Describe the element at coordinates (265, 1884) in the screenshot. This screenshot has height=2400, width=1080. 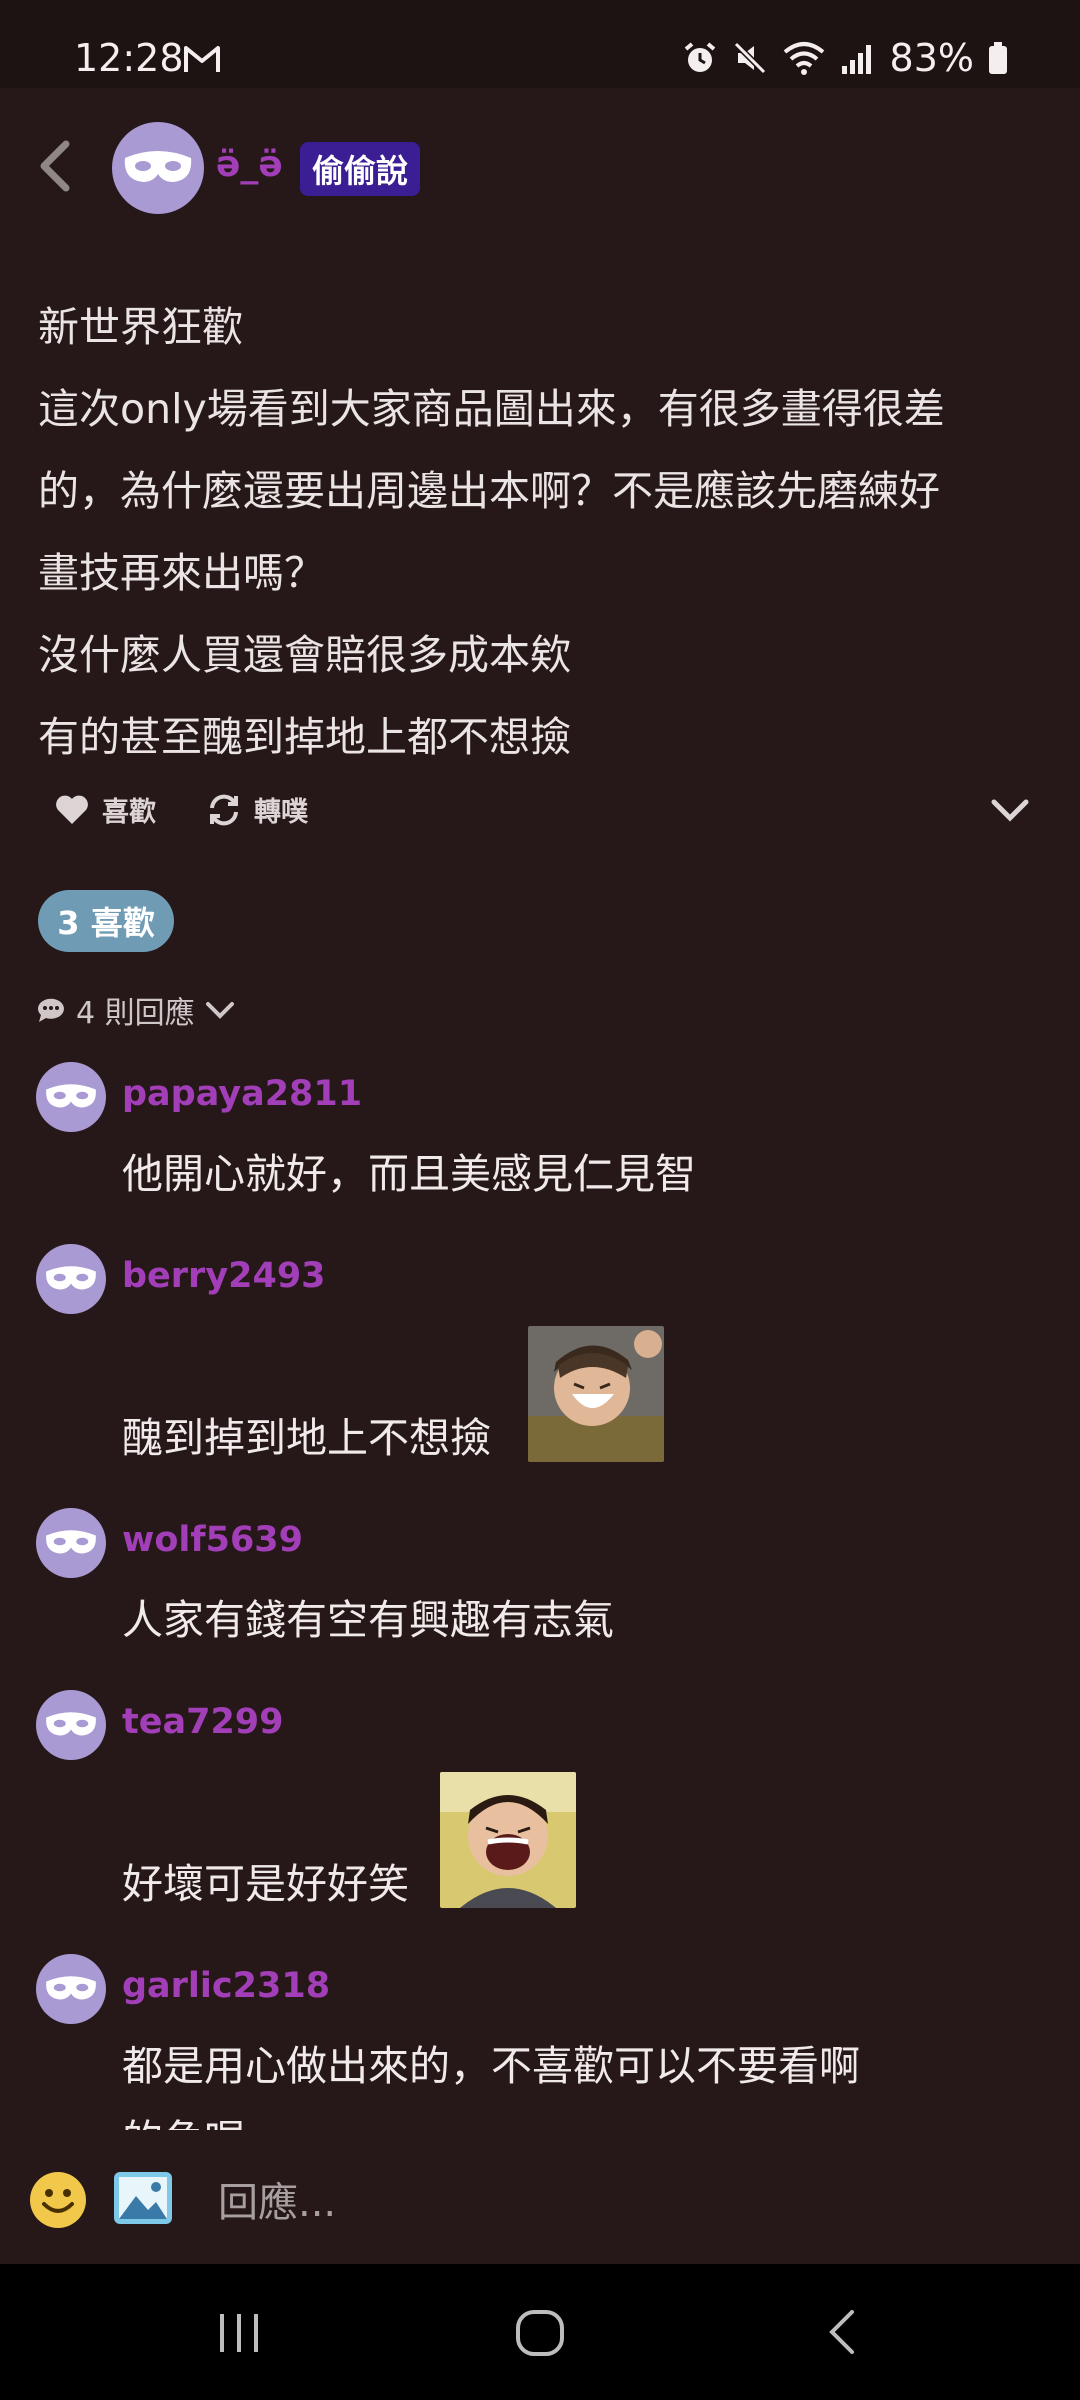
I see `comment-text: 好壞可是好好笑` at that location.